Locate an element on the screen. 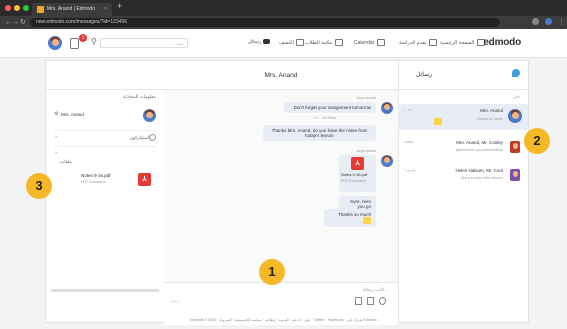  library-icon is located at coordinates (370, 301).